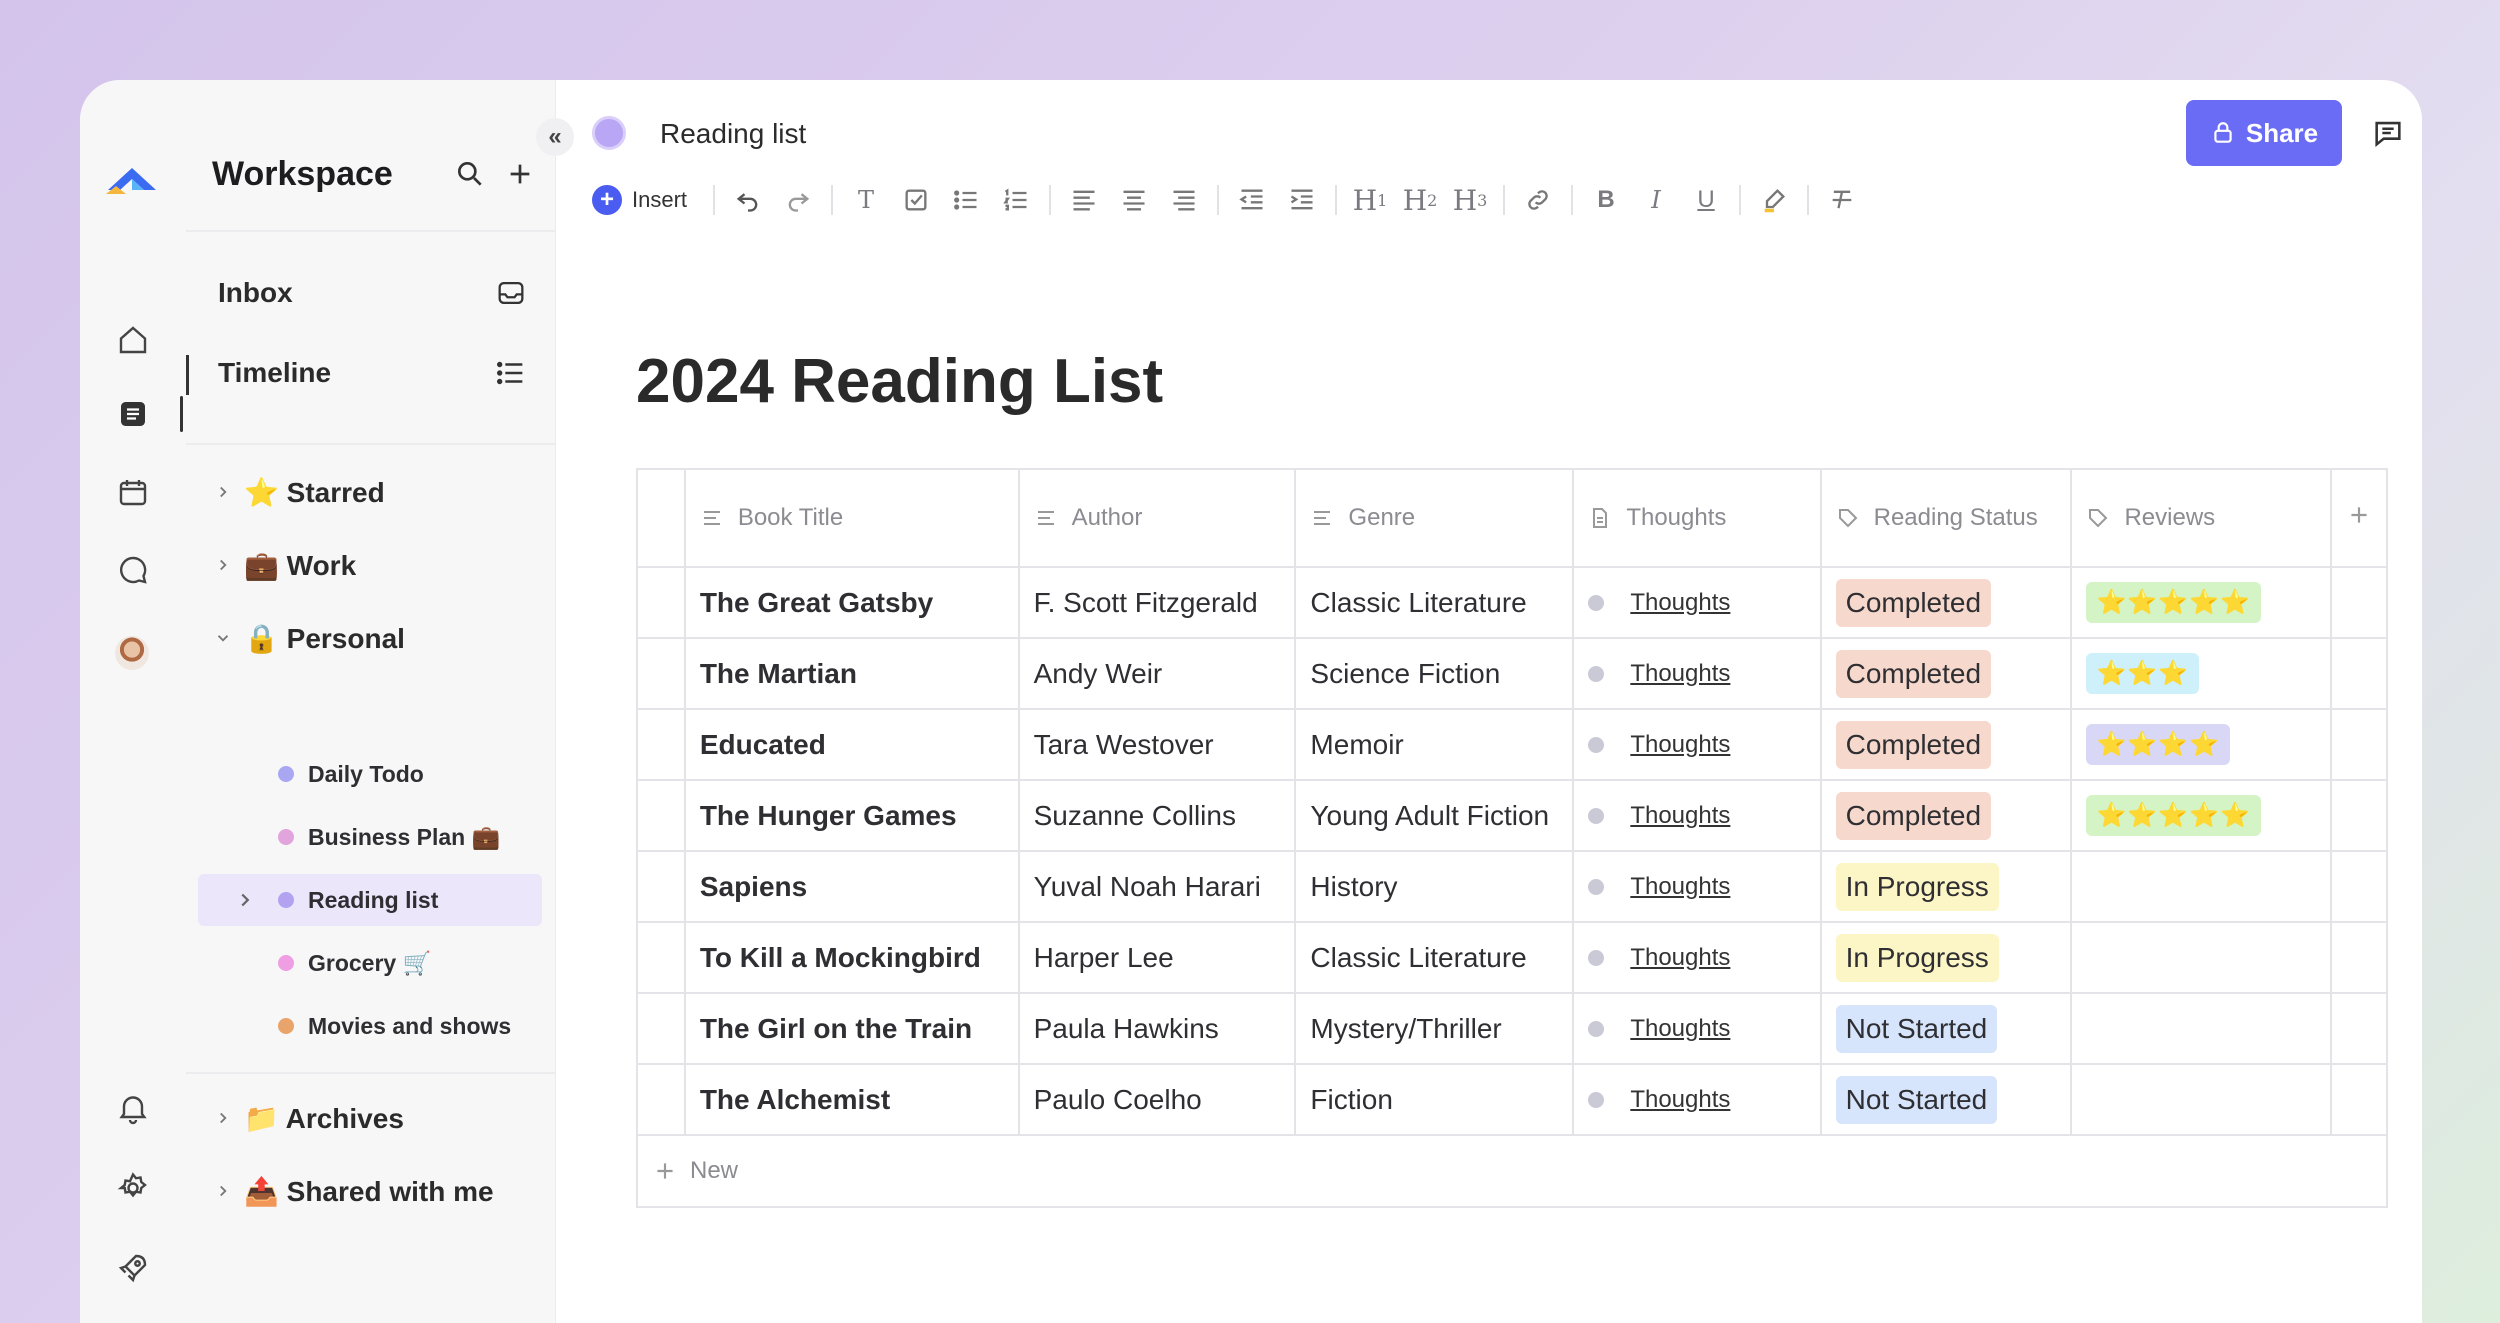  Describe the element at coordinates (389, 837) in the screenshot. I see `sidebar-page-business-plan: Business Plan 💼` at that location.